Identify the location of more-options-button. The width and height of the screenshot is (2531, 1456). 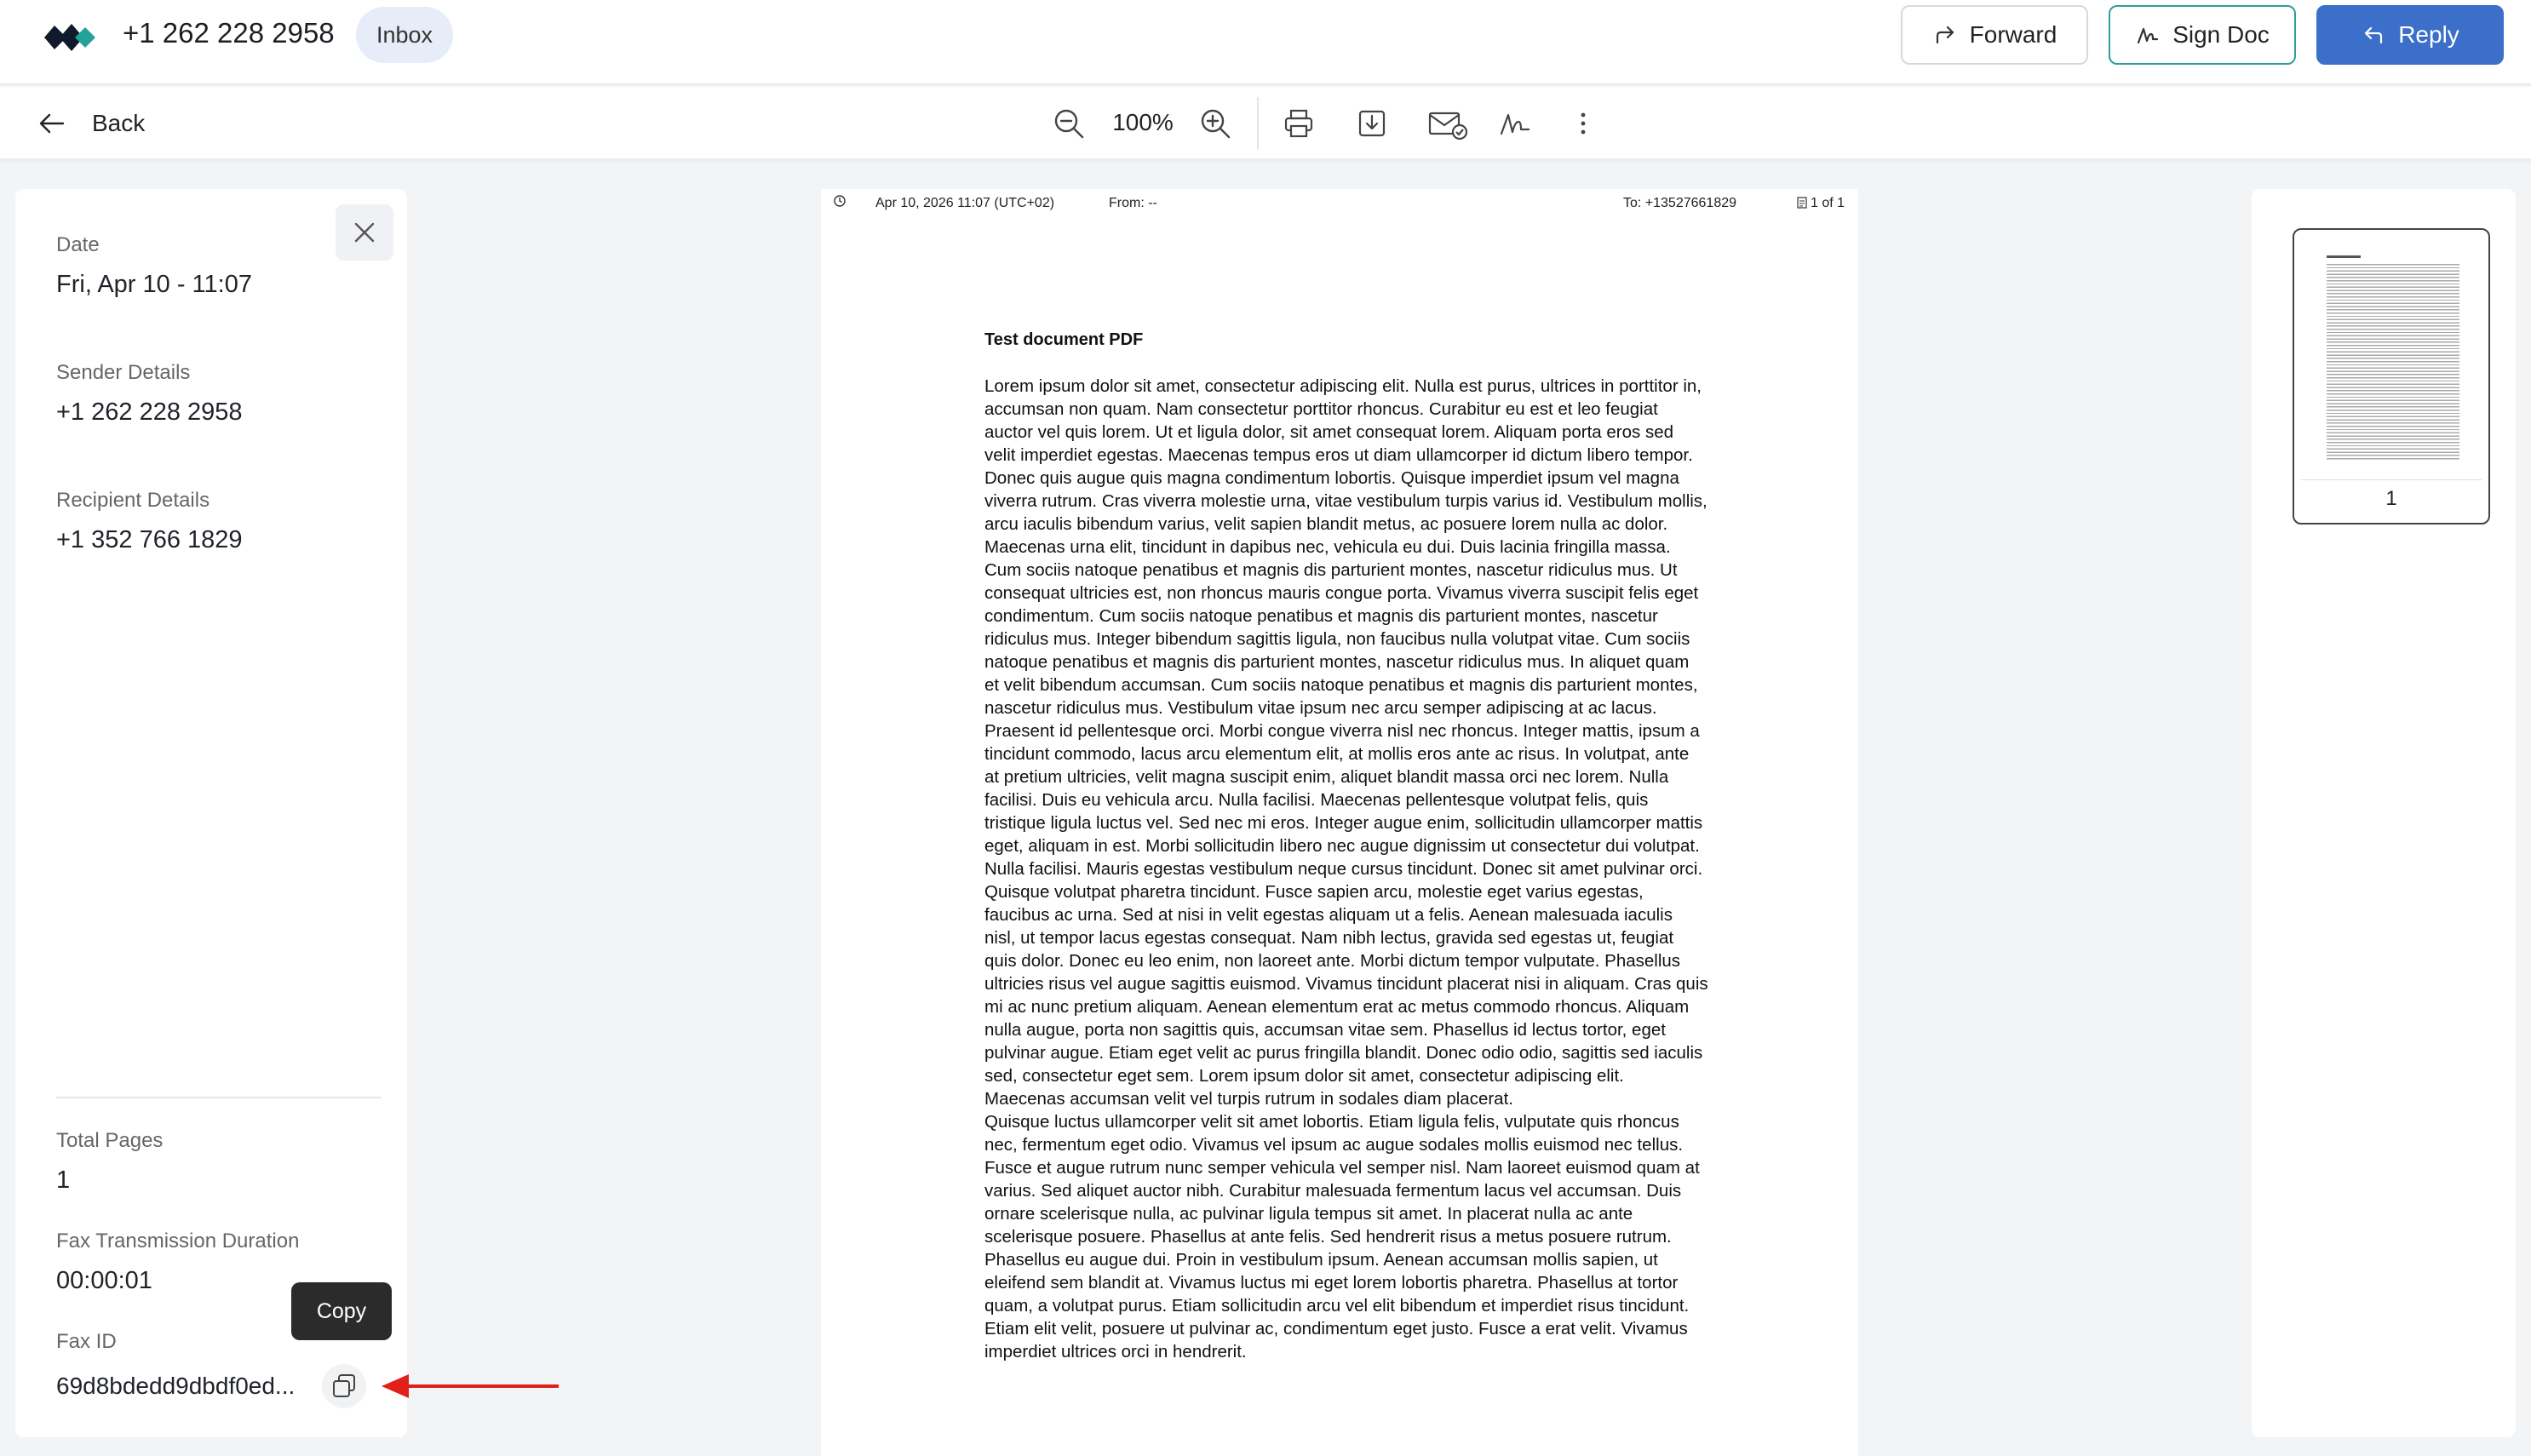
(1583, 123).